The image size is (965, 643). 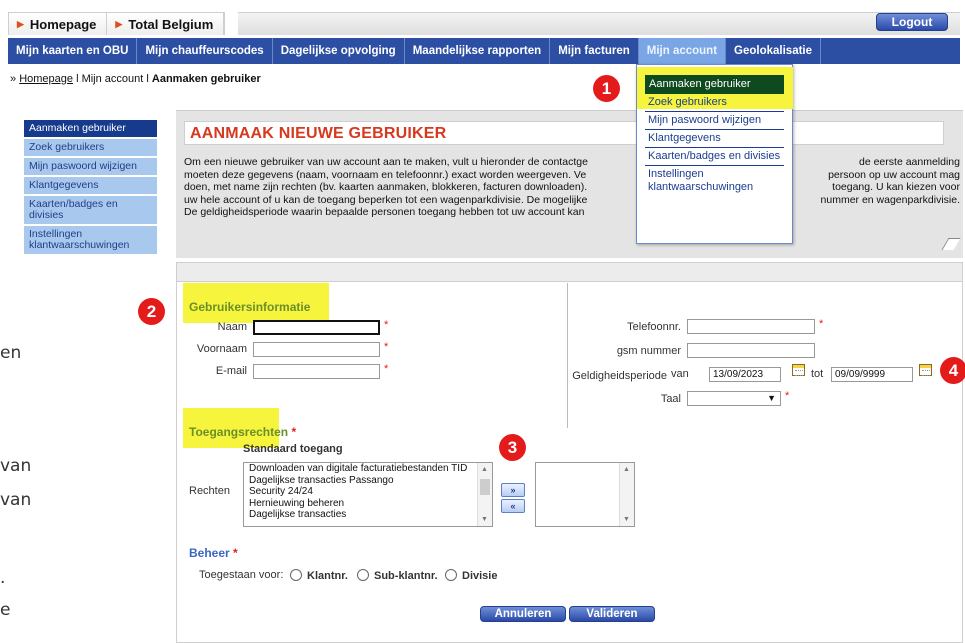 What do you see at coordinates (912, 22) in the screenshot?
I see `logout-button: Logout` at bounding box center [912, 22].